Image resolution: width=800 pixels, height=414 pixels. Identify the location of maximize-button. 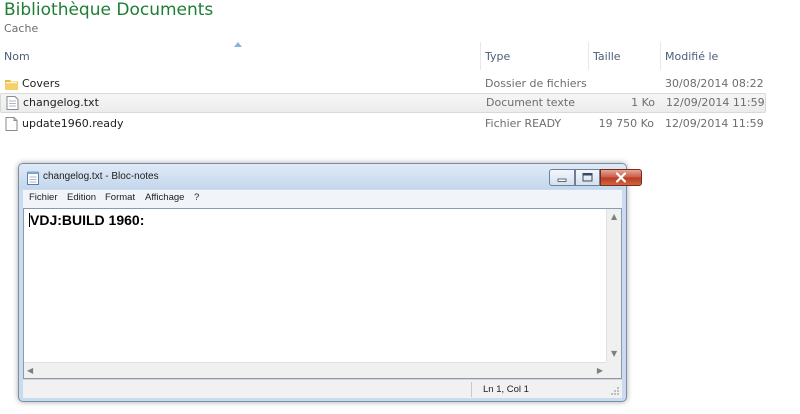
(587, 177).